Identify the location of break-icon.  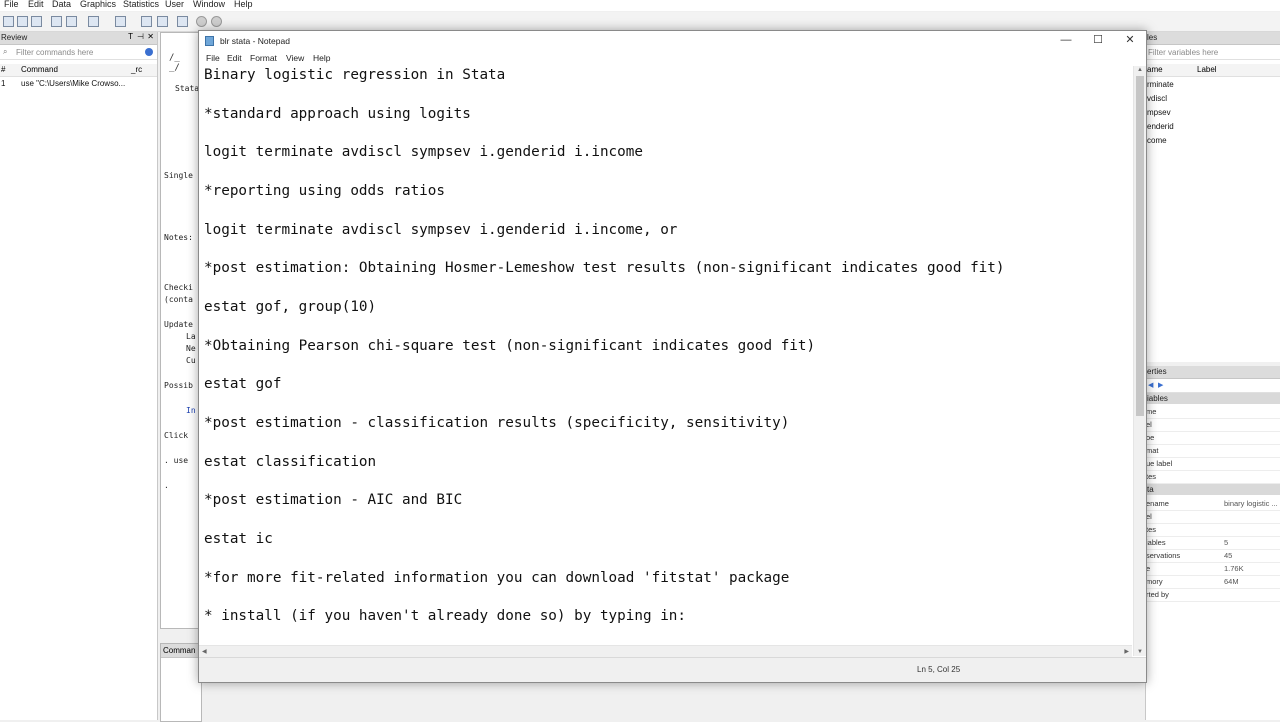
(216, 21).